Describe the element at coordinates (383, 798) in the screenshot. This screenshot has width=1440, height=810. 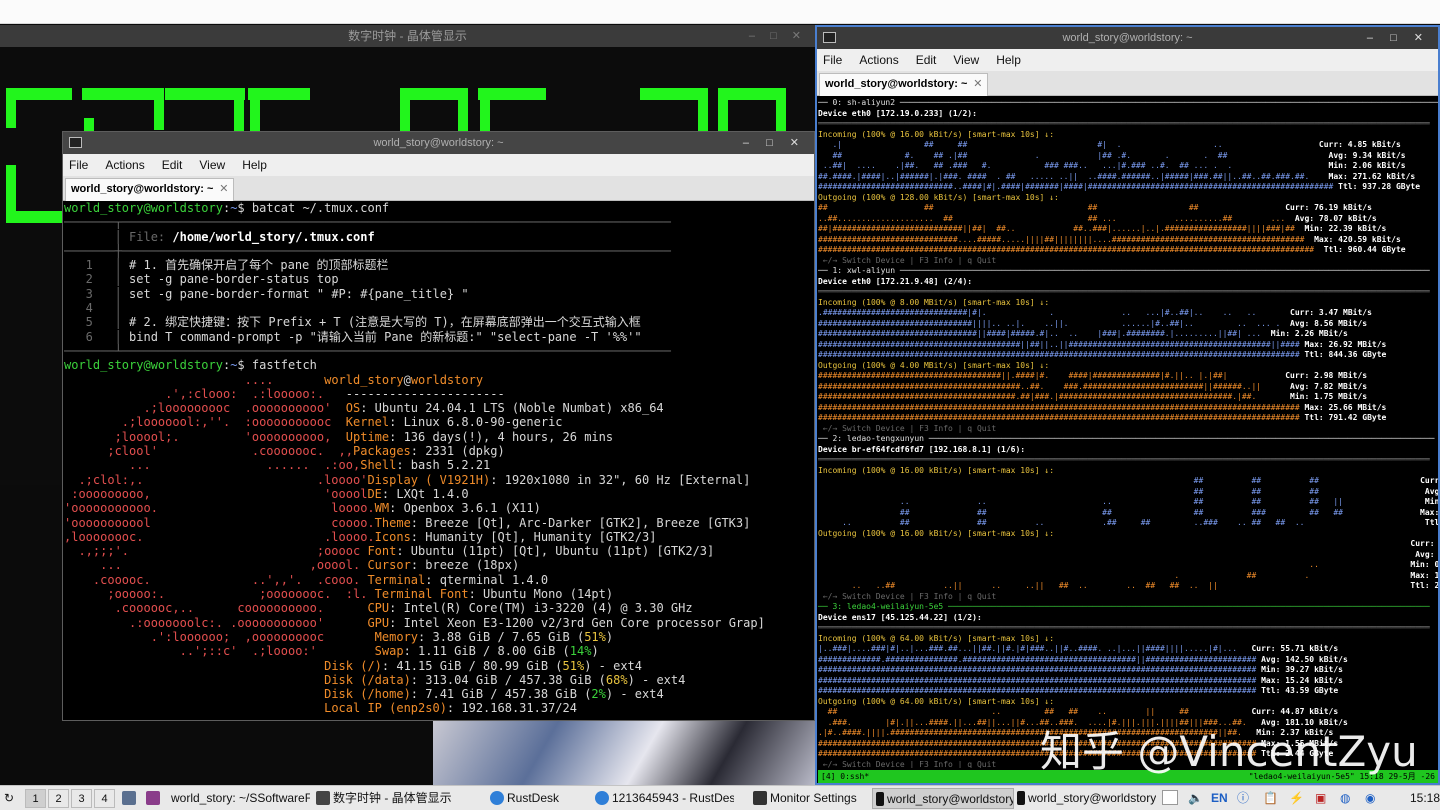
I see `task-digital-clock: 数字时钟 - 晶体管显示` at that location.